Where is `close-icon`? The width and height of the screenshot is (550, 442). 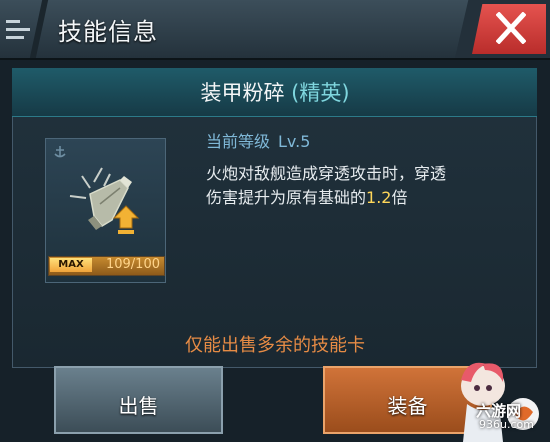 close-icon is located at coordinates (511, 28).